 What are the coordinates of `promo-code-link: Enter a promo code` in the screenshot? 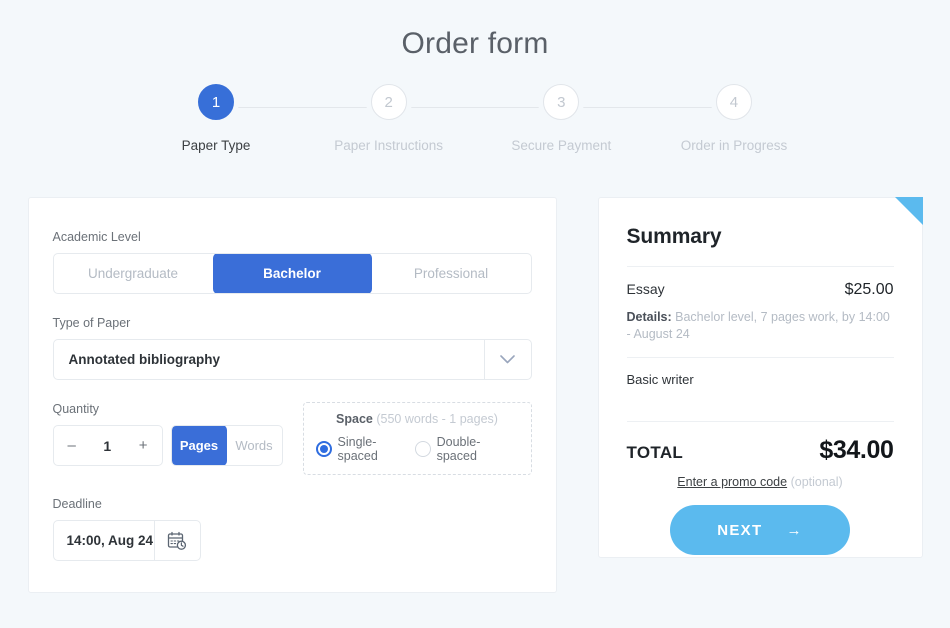 It's located at (732, 482).